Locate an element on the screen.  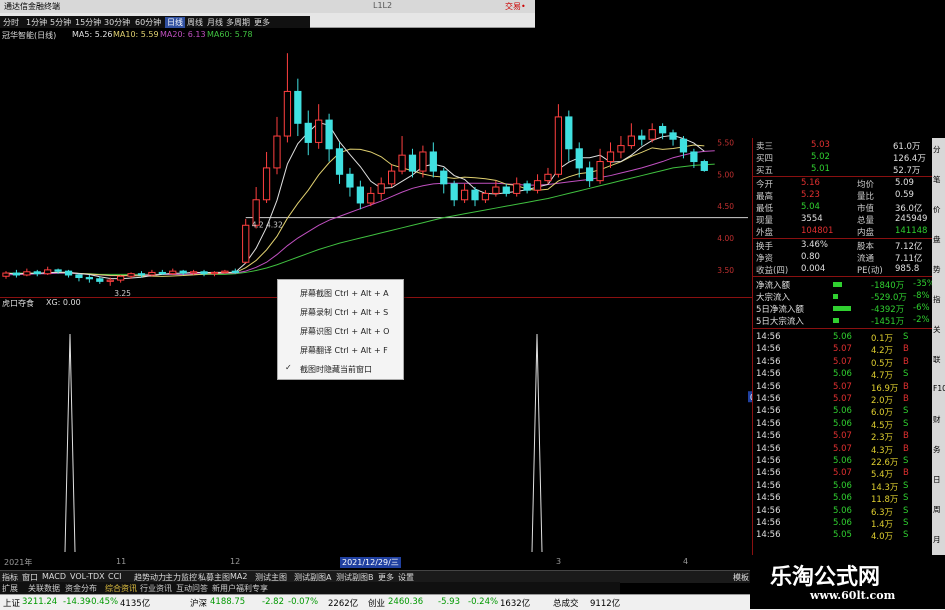
index-name: 沪深 is located at coordinates (198, 603).